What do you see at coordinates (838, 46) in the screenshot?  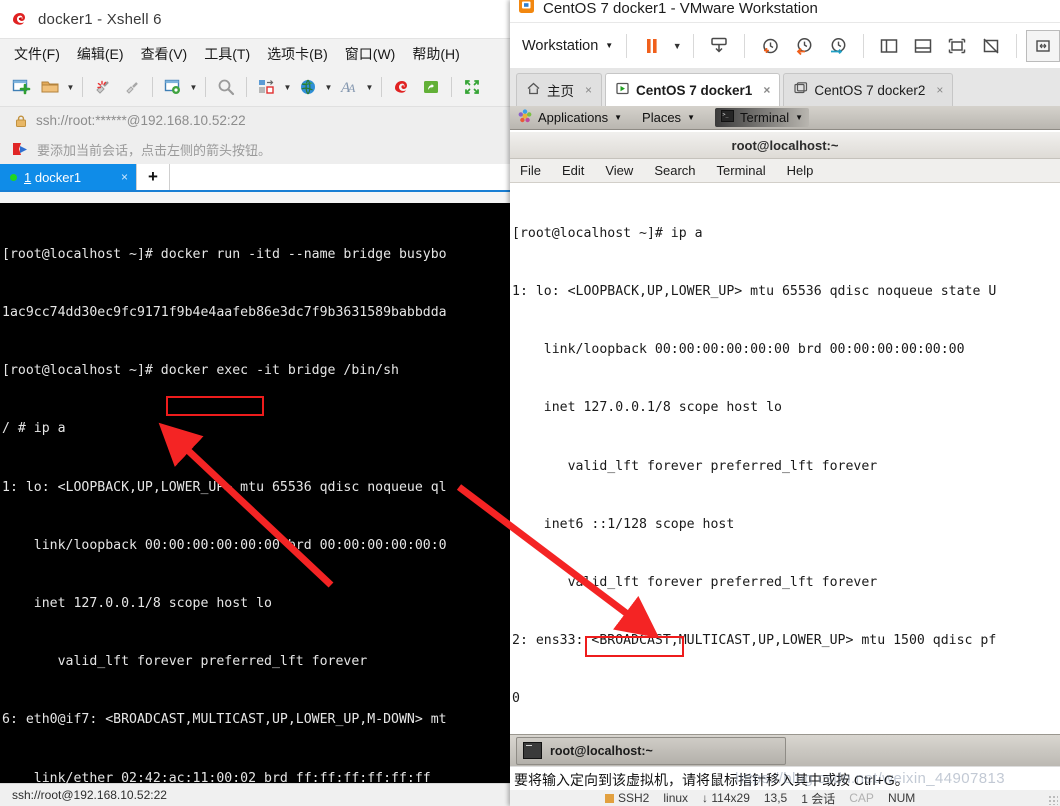 I see `snapshot-manager-icon` at bounding box center [838, 46].